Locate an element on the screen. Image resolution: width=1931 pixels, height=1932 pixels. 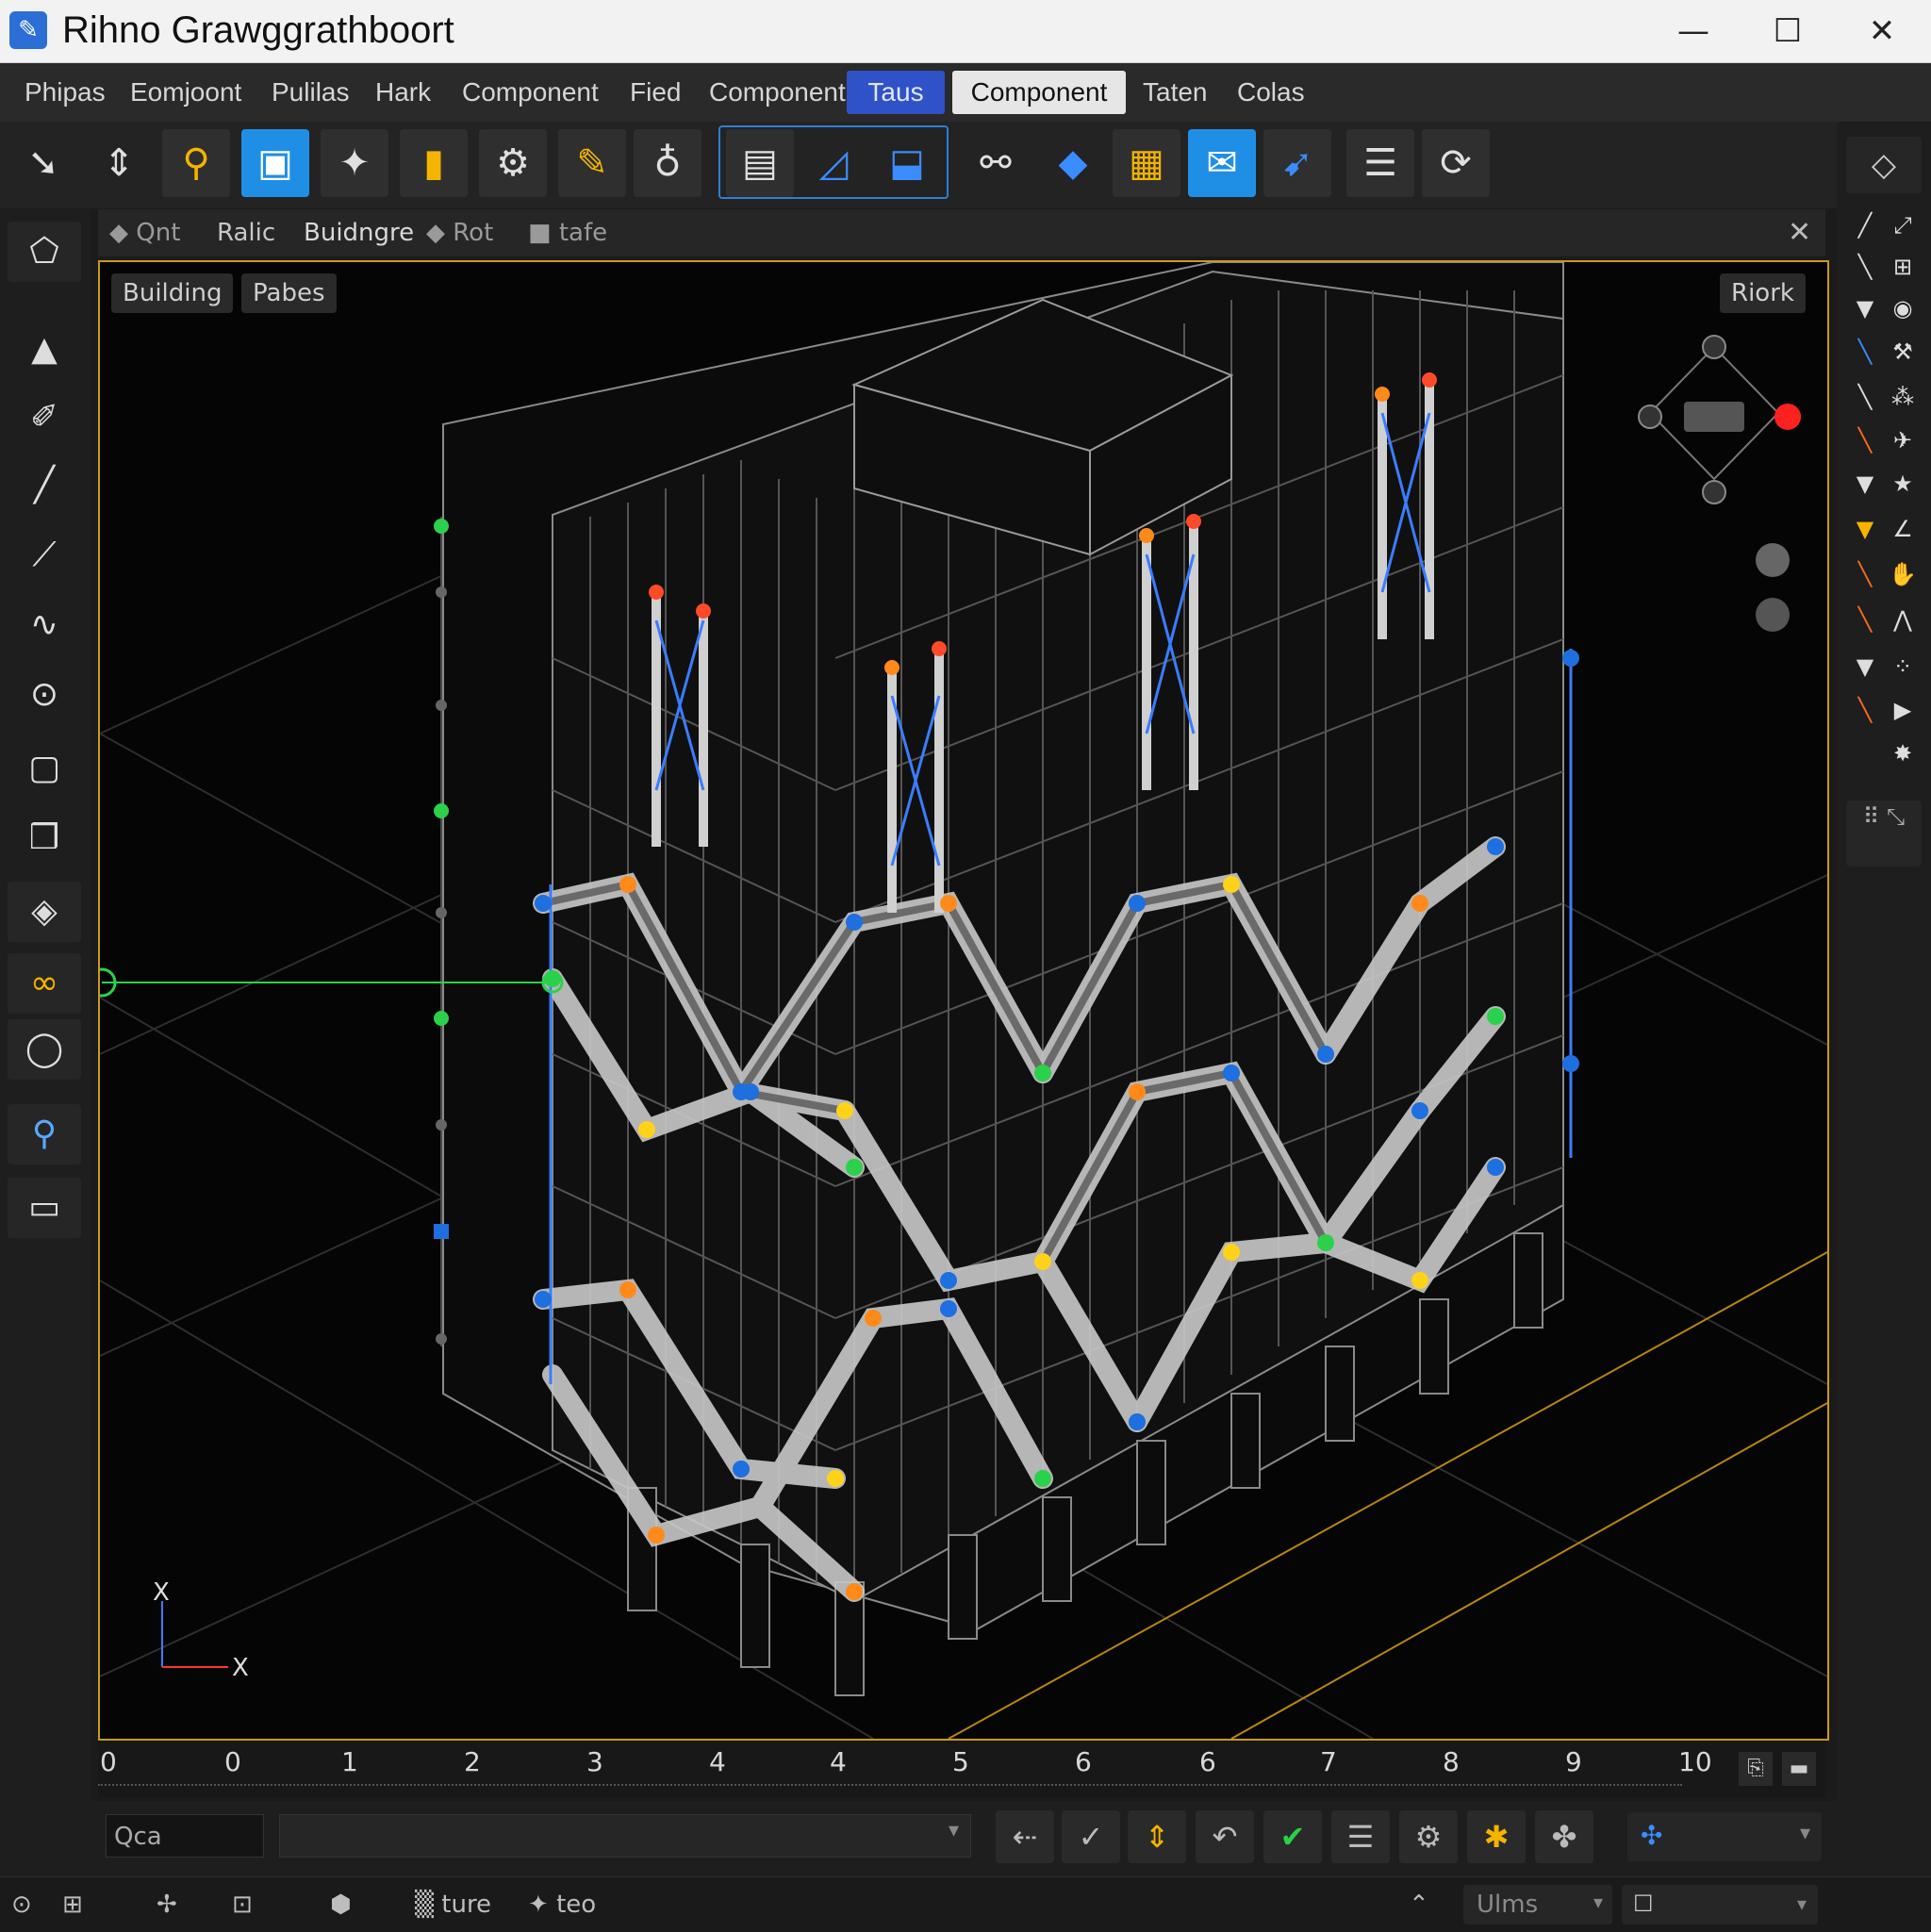
diamond-view-icon: ◇ is located at coordinates (1884, 165).